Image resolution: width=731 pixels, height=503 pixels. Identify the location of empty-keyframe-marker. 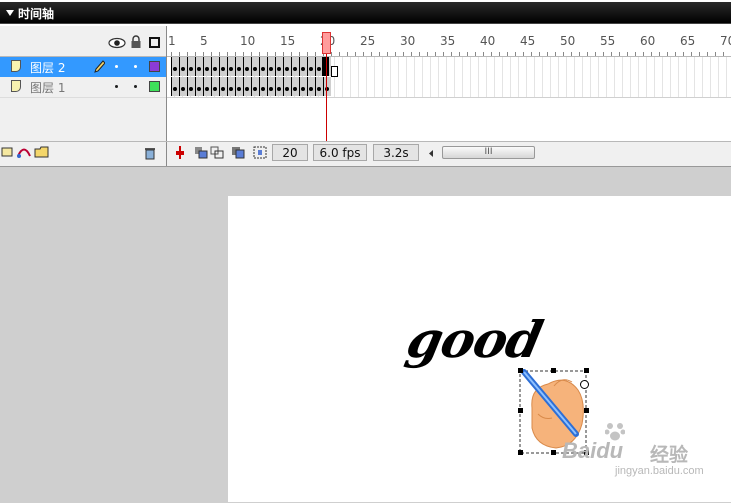
(334, 71).